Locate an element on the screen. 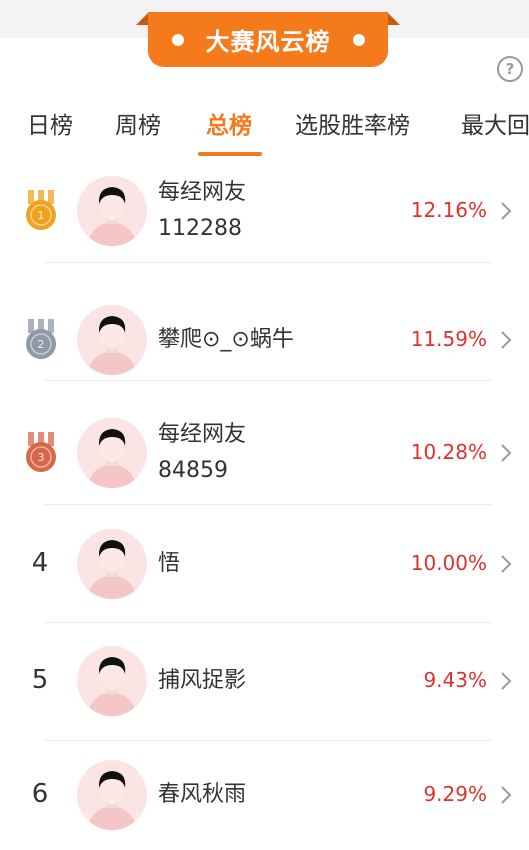 The width and height of the screenshot is (529, 850). win-rate: 9.29% is located at coordinates (455, 794).